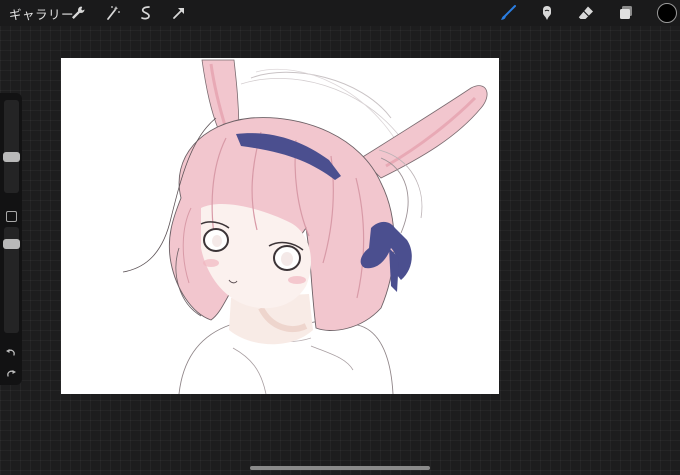 The height and width of the screenshot is (475, 680). Describe the element at coordinates (340, 468) in the screenshot. I see `home-indicator` at that location.